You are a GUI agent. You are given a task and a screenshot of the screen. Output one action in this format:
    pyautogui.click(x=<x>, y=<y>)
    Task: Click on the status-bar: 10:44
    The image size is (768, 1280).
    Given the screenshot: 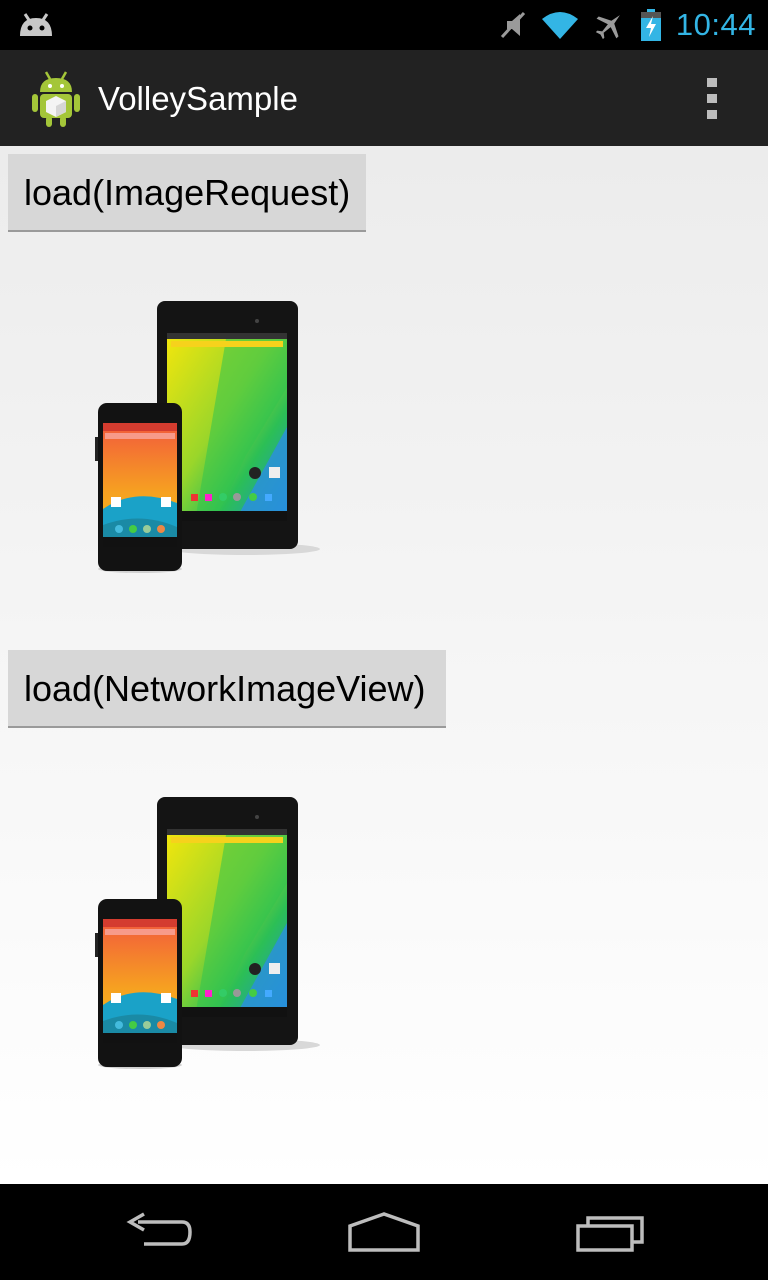 What is the action you would take?
    pyautogui.click(x=384, y=25)
    